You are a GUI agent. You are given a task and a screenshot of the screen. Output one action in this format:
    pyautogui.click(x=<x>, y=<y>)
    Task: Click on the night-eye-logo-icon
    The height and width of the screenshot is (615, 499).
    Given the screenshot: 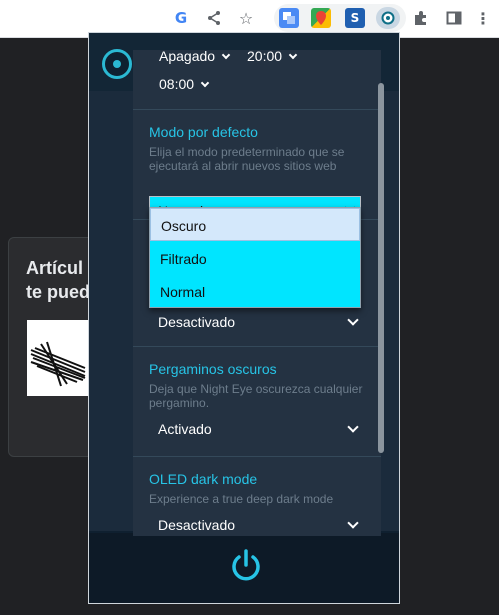 What is the action you would take?
    pyautogui.click(x=117, y=64)
    